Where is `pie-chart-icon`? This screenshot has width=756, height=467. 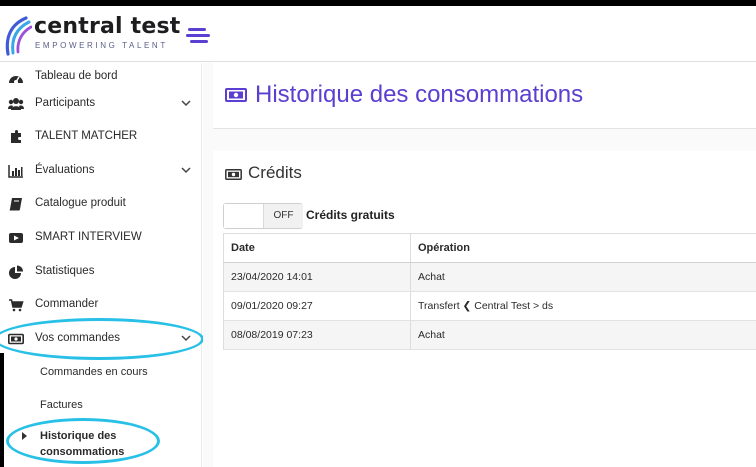 pie-chart-icon is located at coordinates (16, 272).